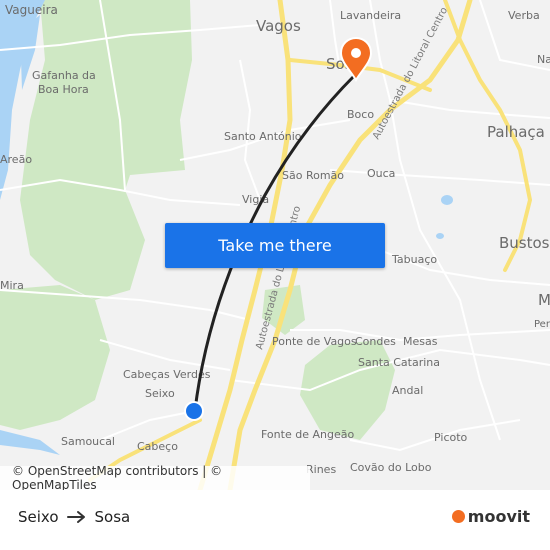 The width and height of the screenshot is (550, 550). Describe the element at coordinates (314, 341) in the screenshot. I see `place-label: Ponte de Vagos` at that location.